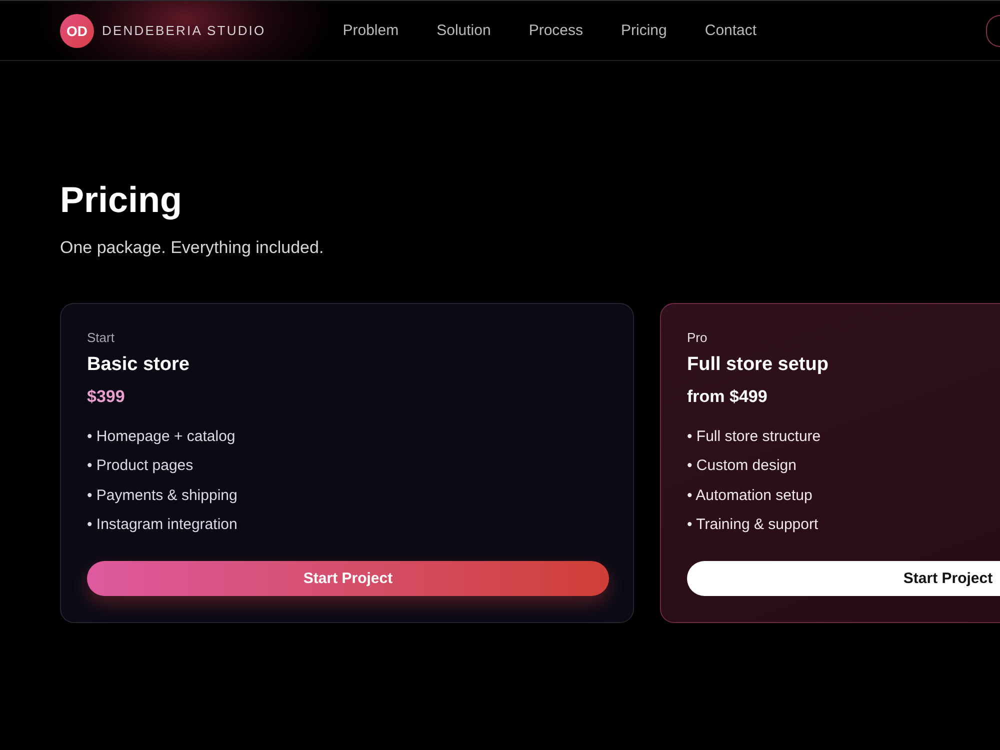 The image size is (1000, 750). Describe the element at coordinates (138, 365) in the screenshot. I see `plan-name: Basic store` at that location.